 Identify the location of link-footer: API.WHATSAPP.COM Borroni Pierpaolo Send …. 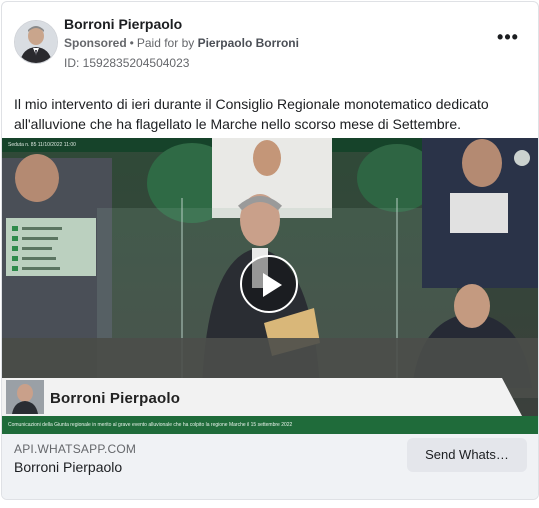
(270, 466).